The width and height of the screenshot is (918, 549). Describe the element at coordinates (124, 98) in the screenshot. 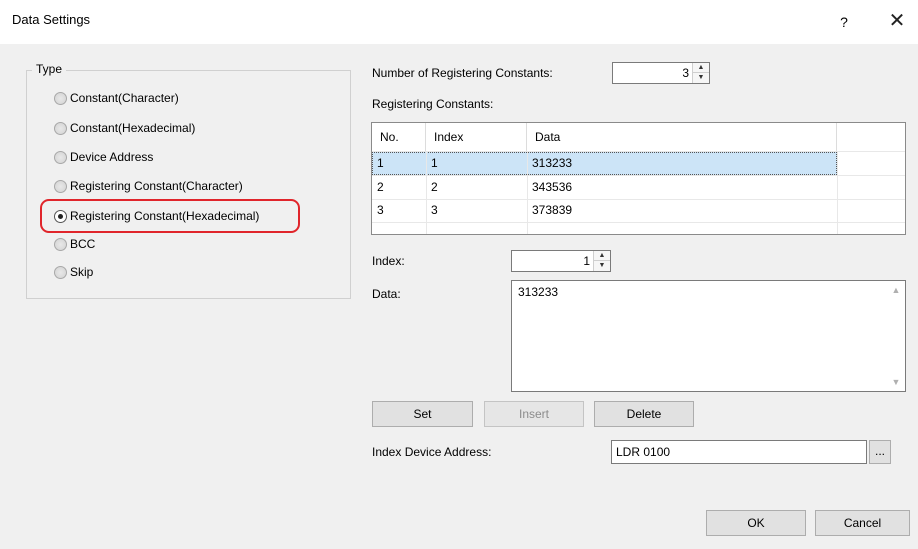

I see `radio-label: Constant(Character)` at that location.